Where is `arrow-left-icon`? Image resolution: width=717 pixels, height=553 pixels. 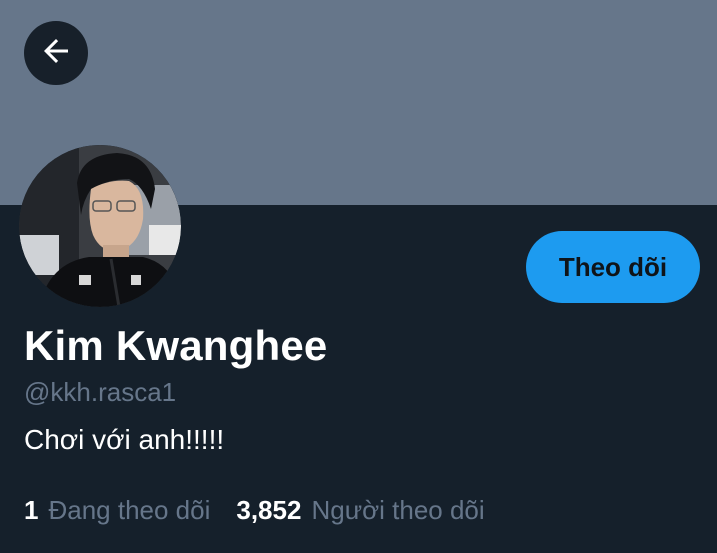 arrow-left-icon is located at coordinates (56, 53).